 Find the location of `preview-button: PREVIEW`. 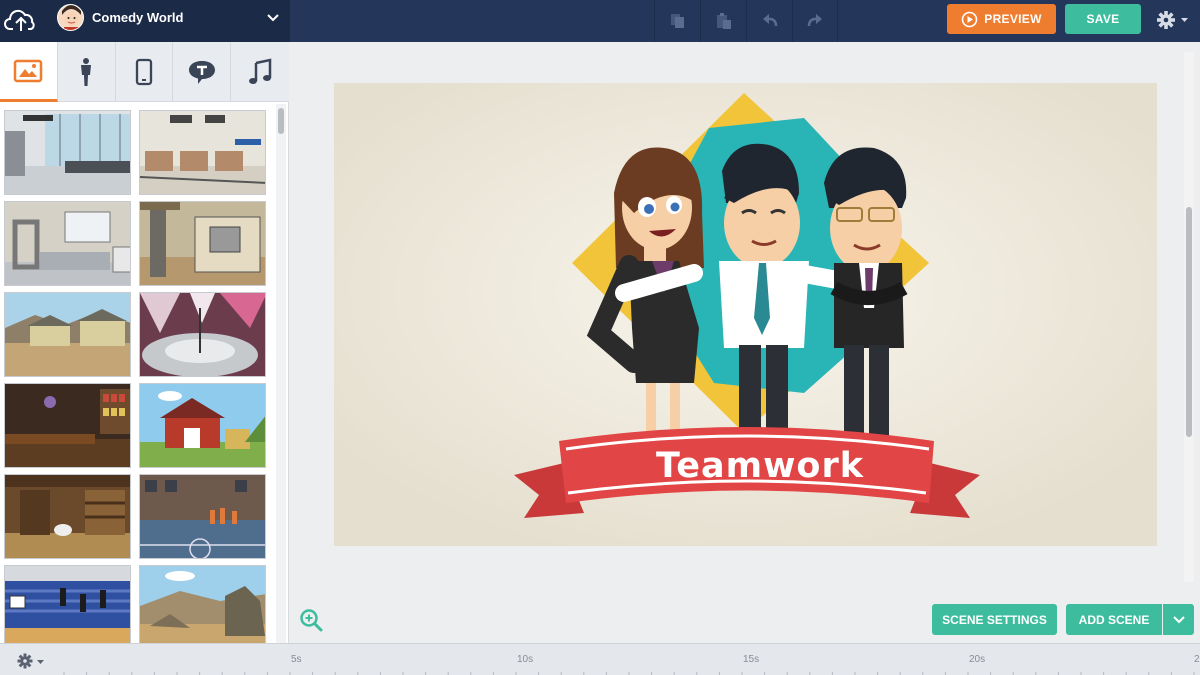

preview-button: PREVIEW is located at coordinates (1001, 19).